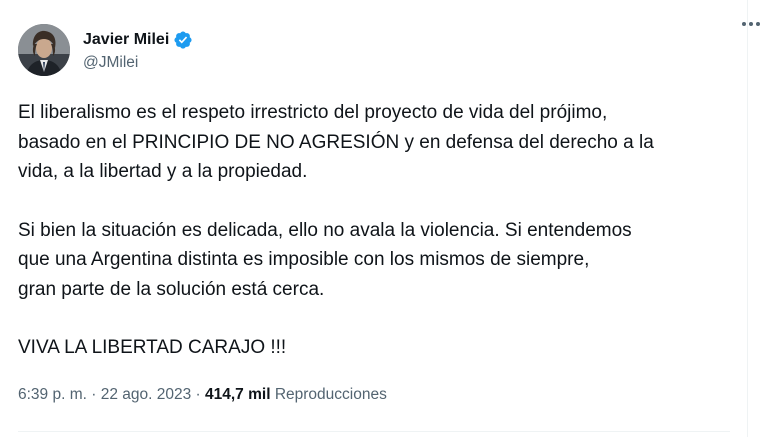 Image resolution: width=770 pixels, height=437 pixels. I want to click on author-handle: @JMilei, so click(138, 63).